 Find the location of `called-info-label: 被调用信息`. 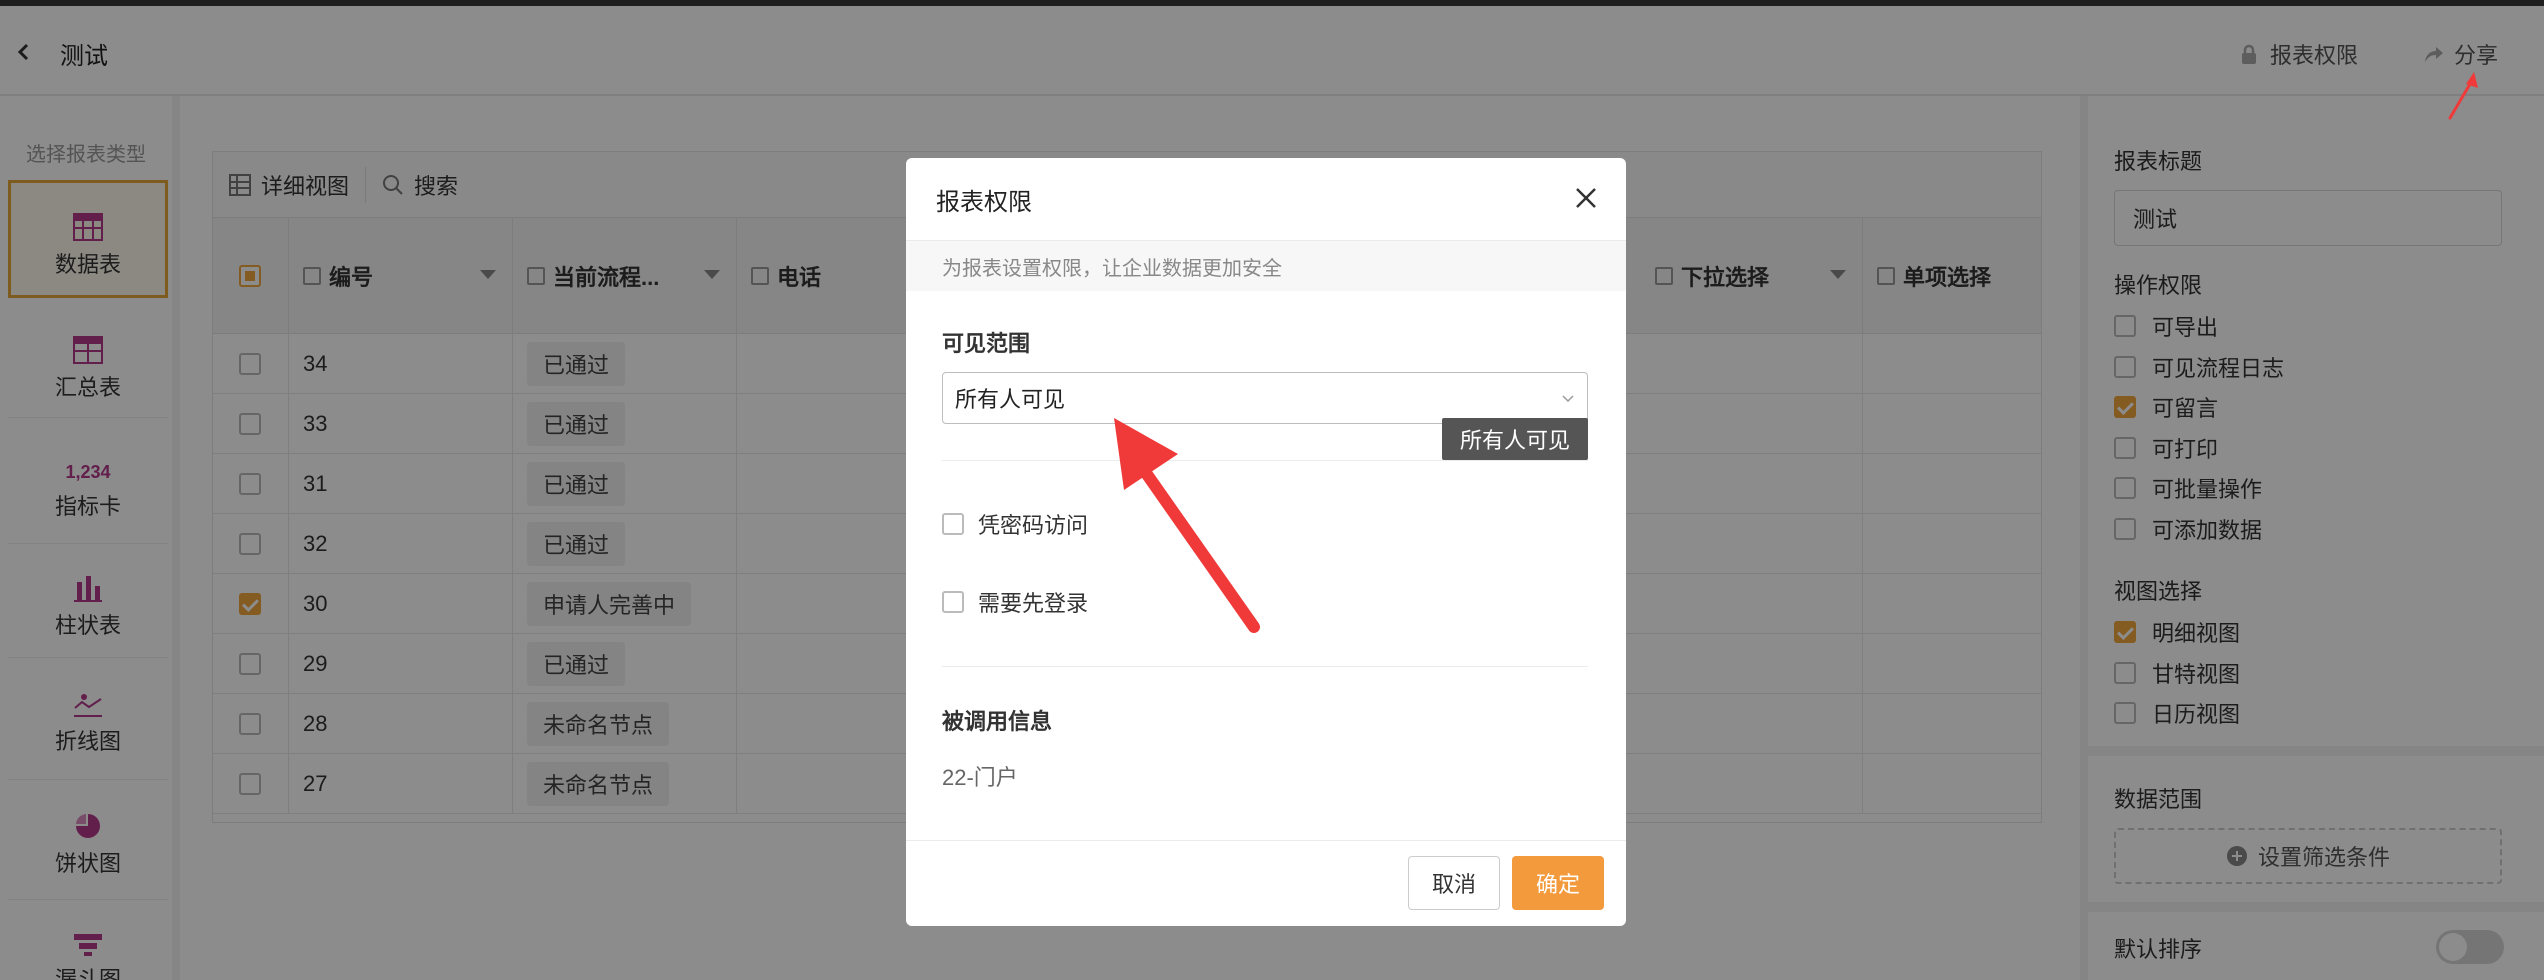

called-info-label: 被调用信息 is located at coordinates (997, 721).